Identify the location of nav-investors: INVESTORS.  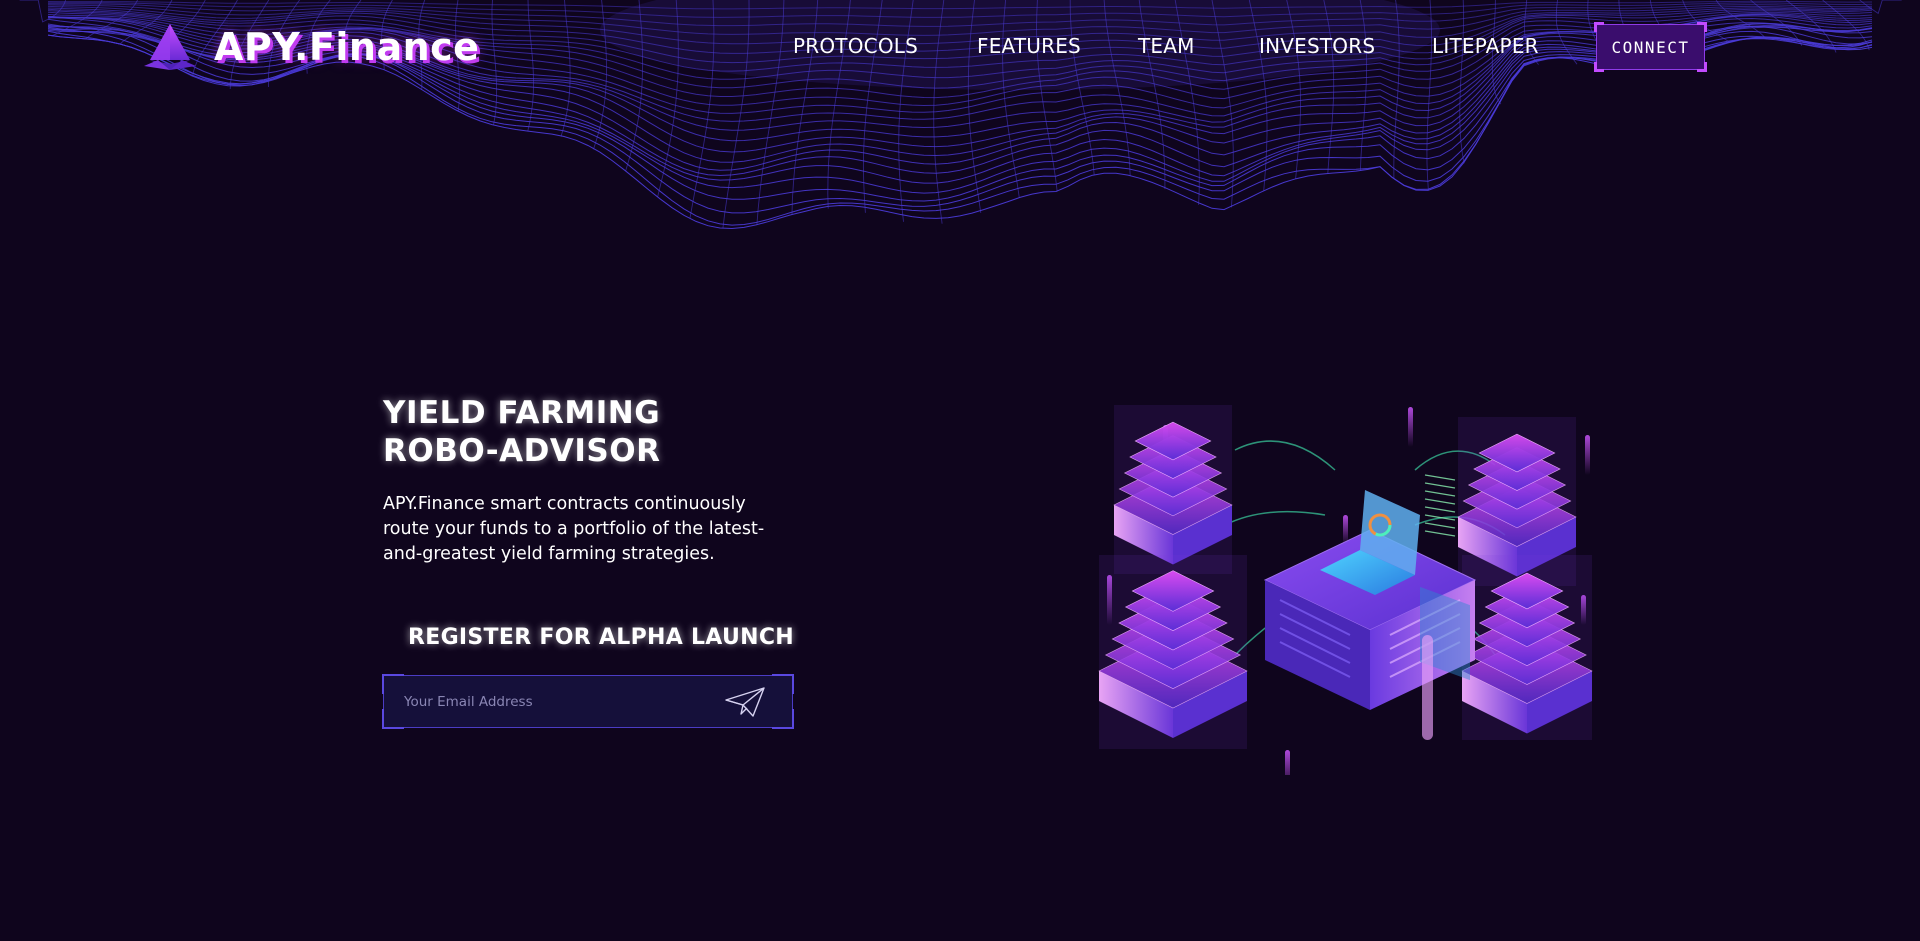
(1317, 46).